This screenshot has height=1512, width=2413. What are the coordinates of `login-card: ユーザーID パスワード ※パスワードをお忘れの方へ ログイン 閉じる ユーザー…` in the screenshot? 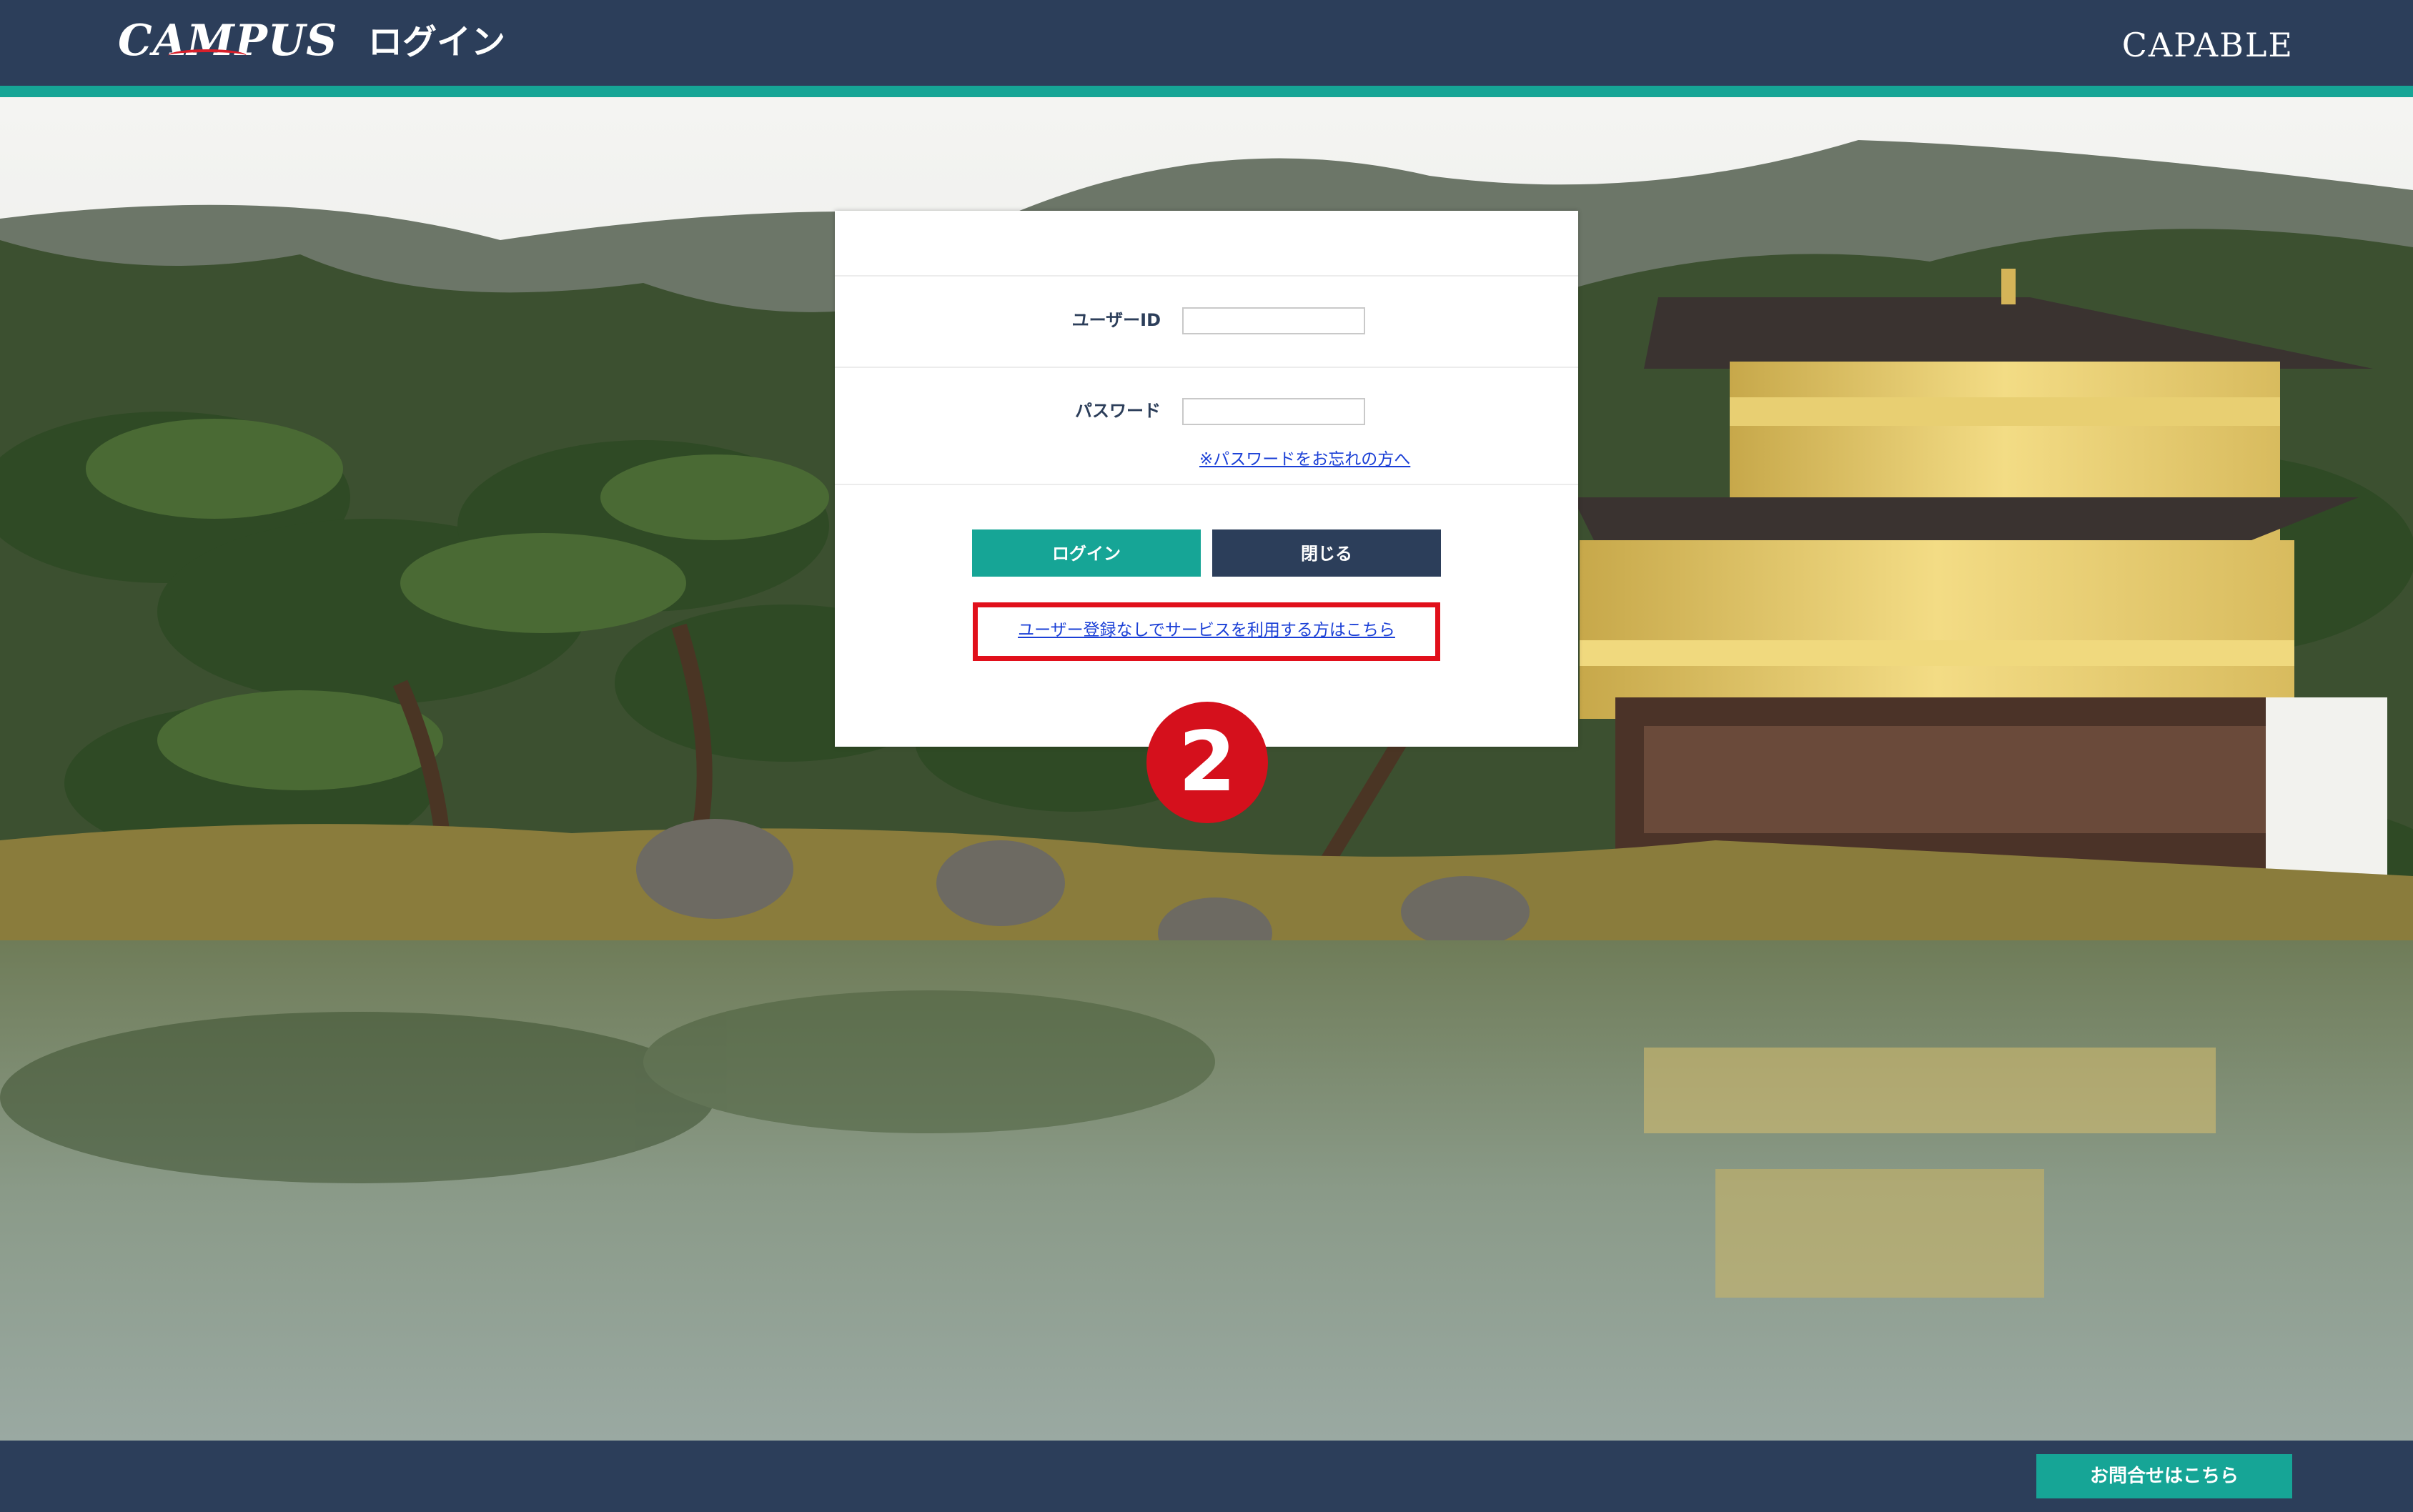 It's located at (1206, 479).